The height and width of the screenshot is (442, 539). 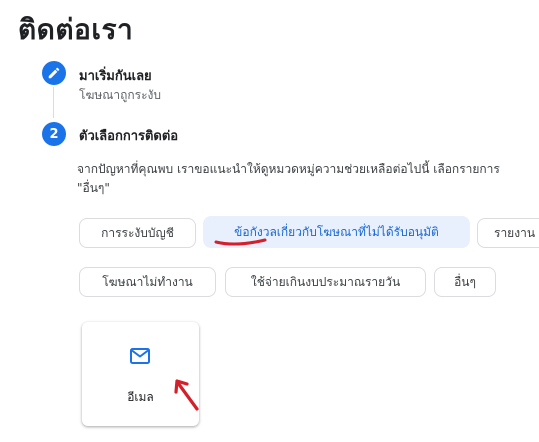 What do you see at coordinates (140, 356) in the screenshot?
I see `mail-icon` at bounding box center [140, 356].